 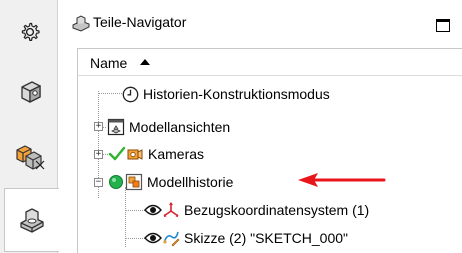 I want to click on part-navigator-button, so click(x=31, y=220).